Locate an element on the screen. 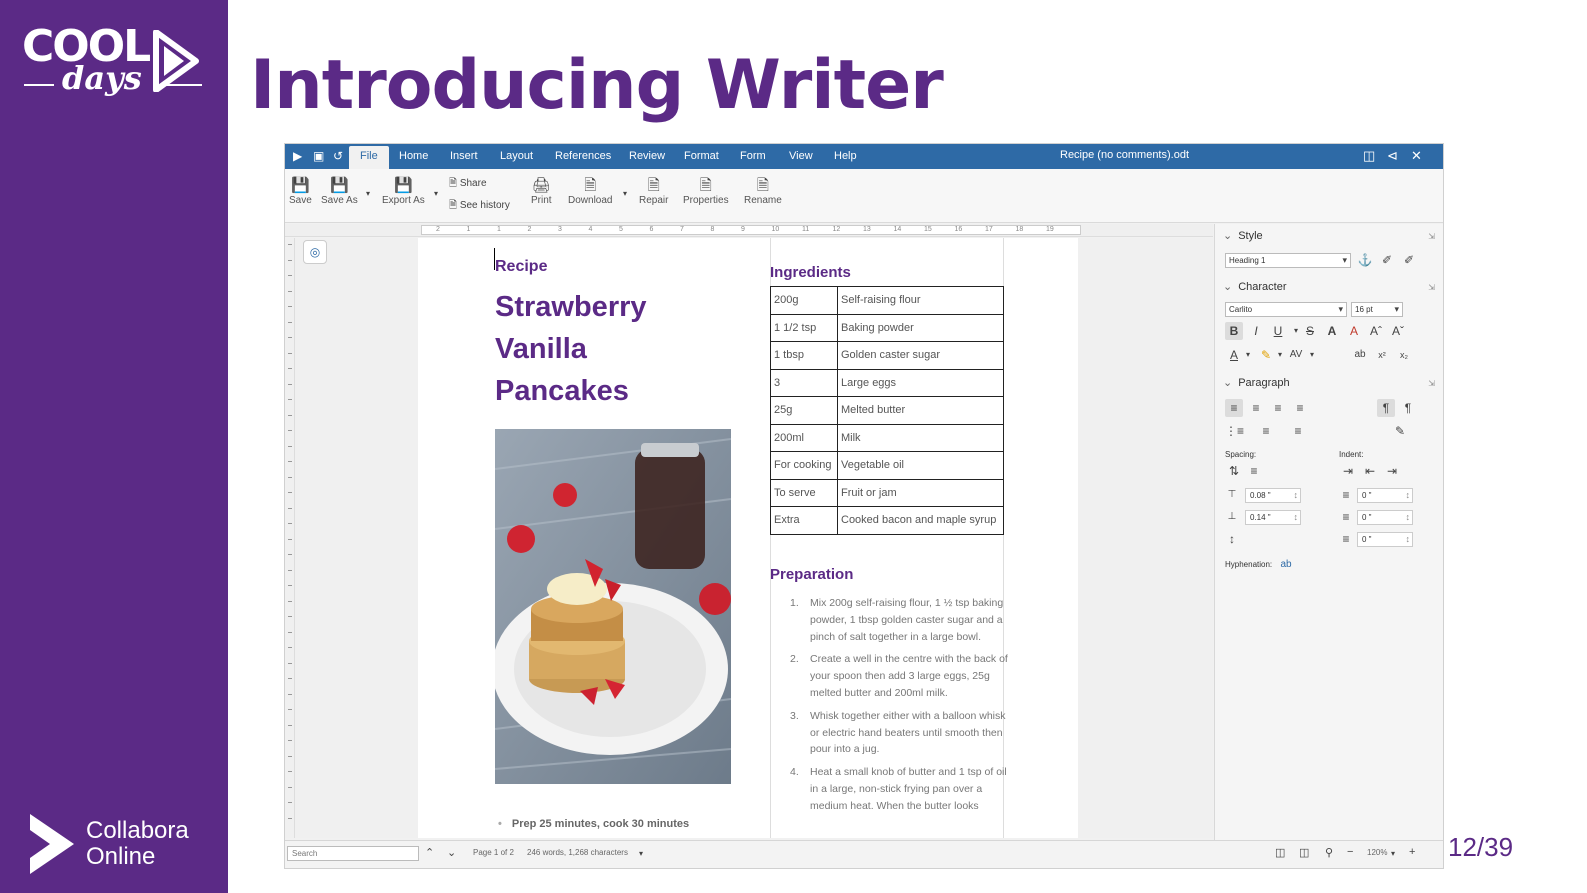 This screenshot has height=893, width=1587. search-up-icon: ⌃ is located at coordinates (429, 852).